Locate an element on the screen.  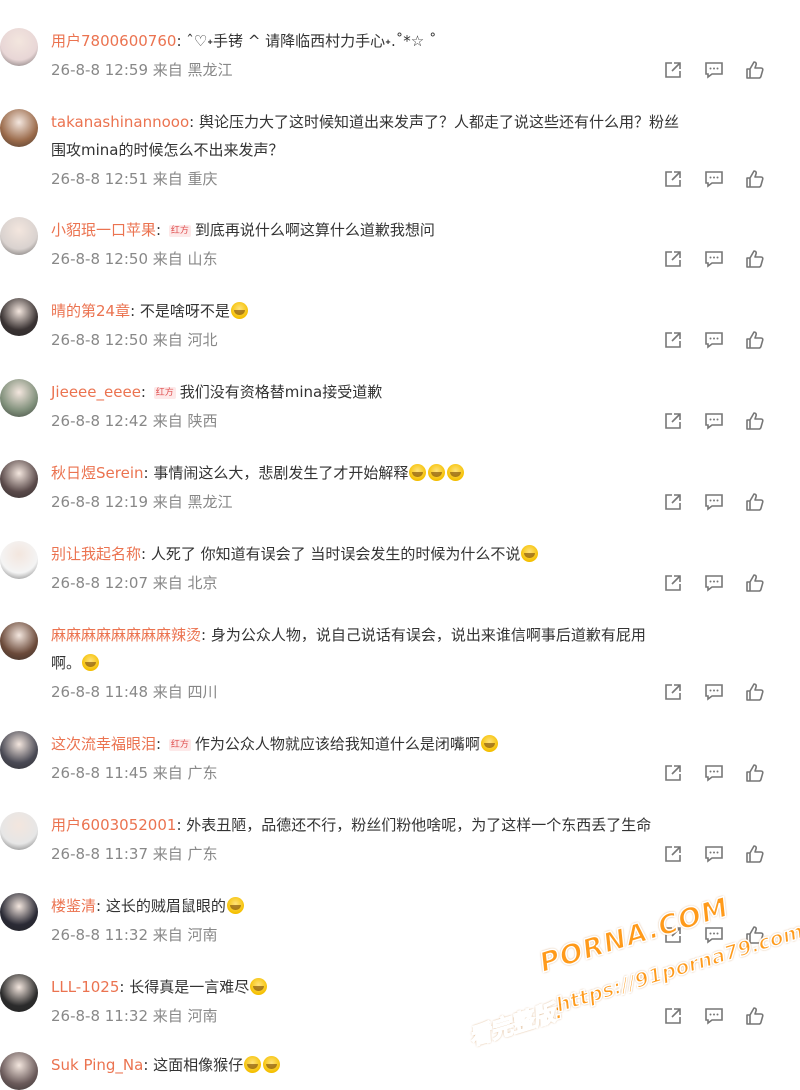
comment-text-line: 秋日煜Serein: 事情闹这么大，悲剧发生了才开始解释 is located at coordinates (410, 473).